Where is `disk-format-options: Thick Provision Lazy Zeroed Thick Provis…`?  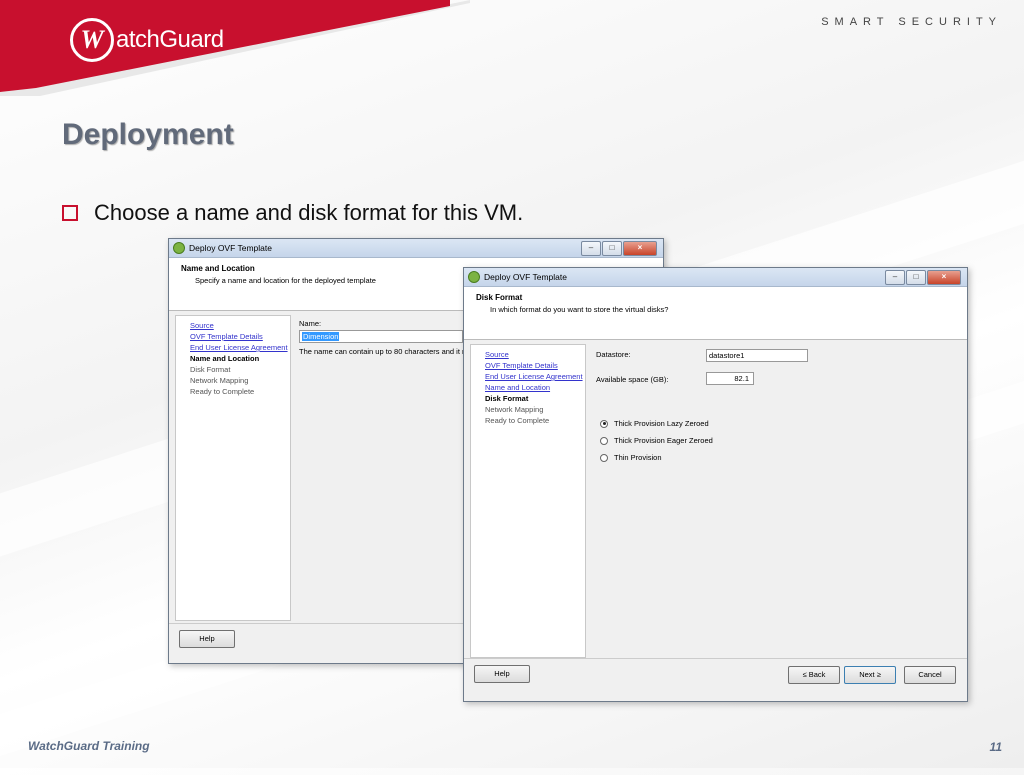
disk-format-options: Thick Provision Lazy Zeroed Thick Provis… is located at coordinates (656, 444).